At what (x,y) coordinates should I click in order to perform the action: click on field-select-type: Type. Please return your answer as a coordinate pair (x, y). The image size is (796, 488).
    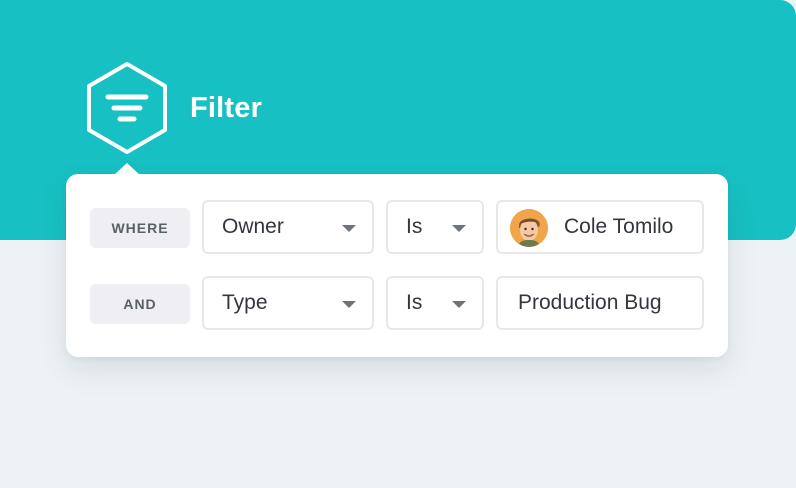
    Looking at the image, I should click on (288, 303).